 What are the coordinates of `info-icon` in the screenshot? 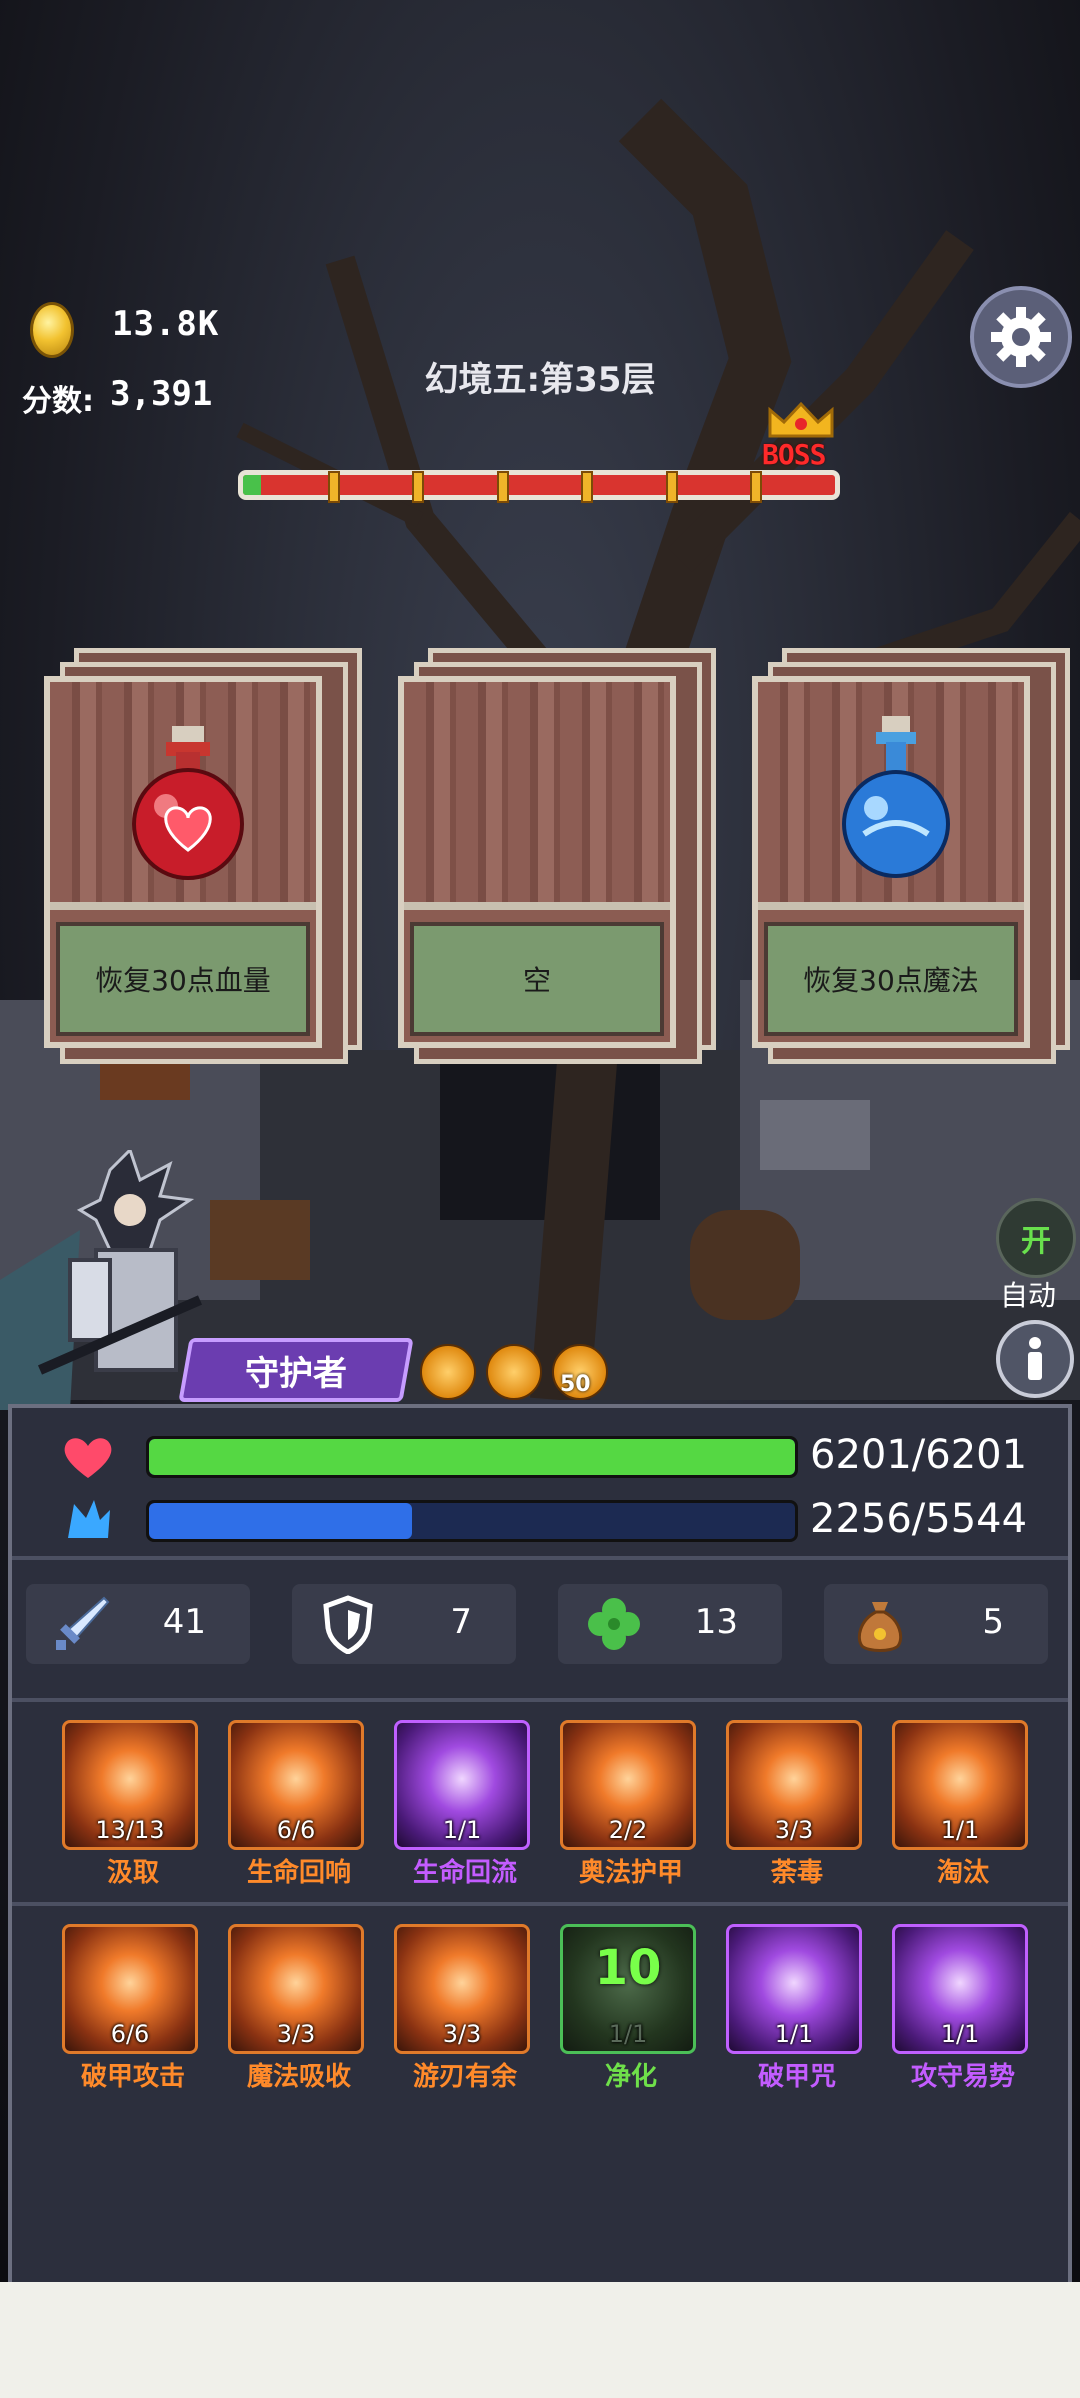 It's located at (1035, 1358).